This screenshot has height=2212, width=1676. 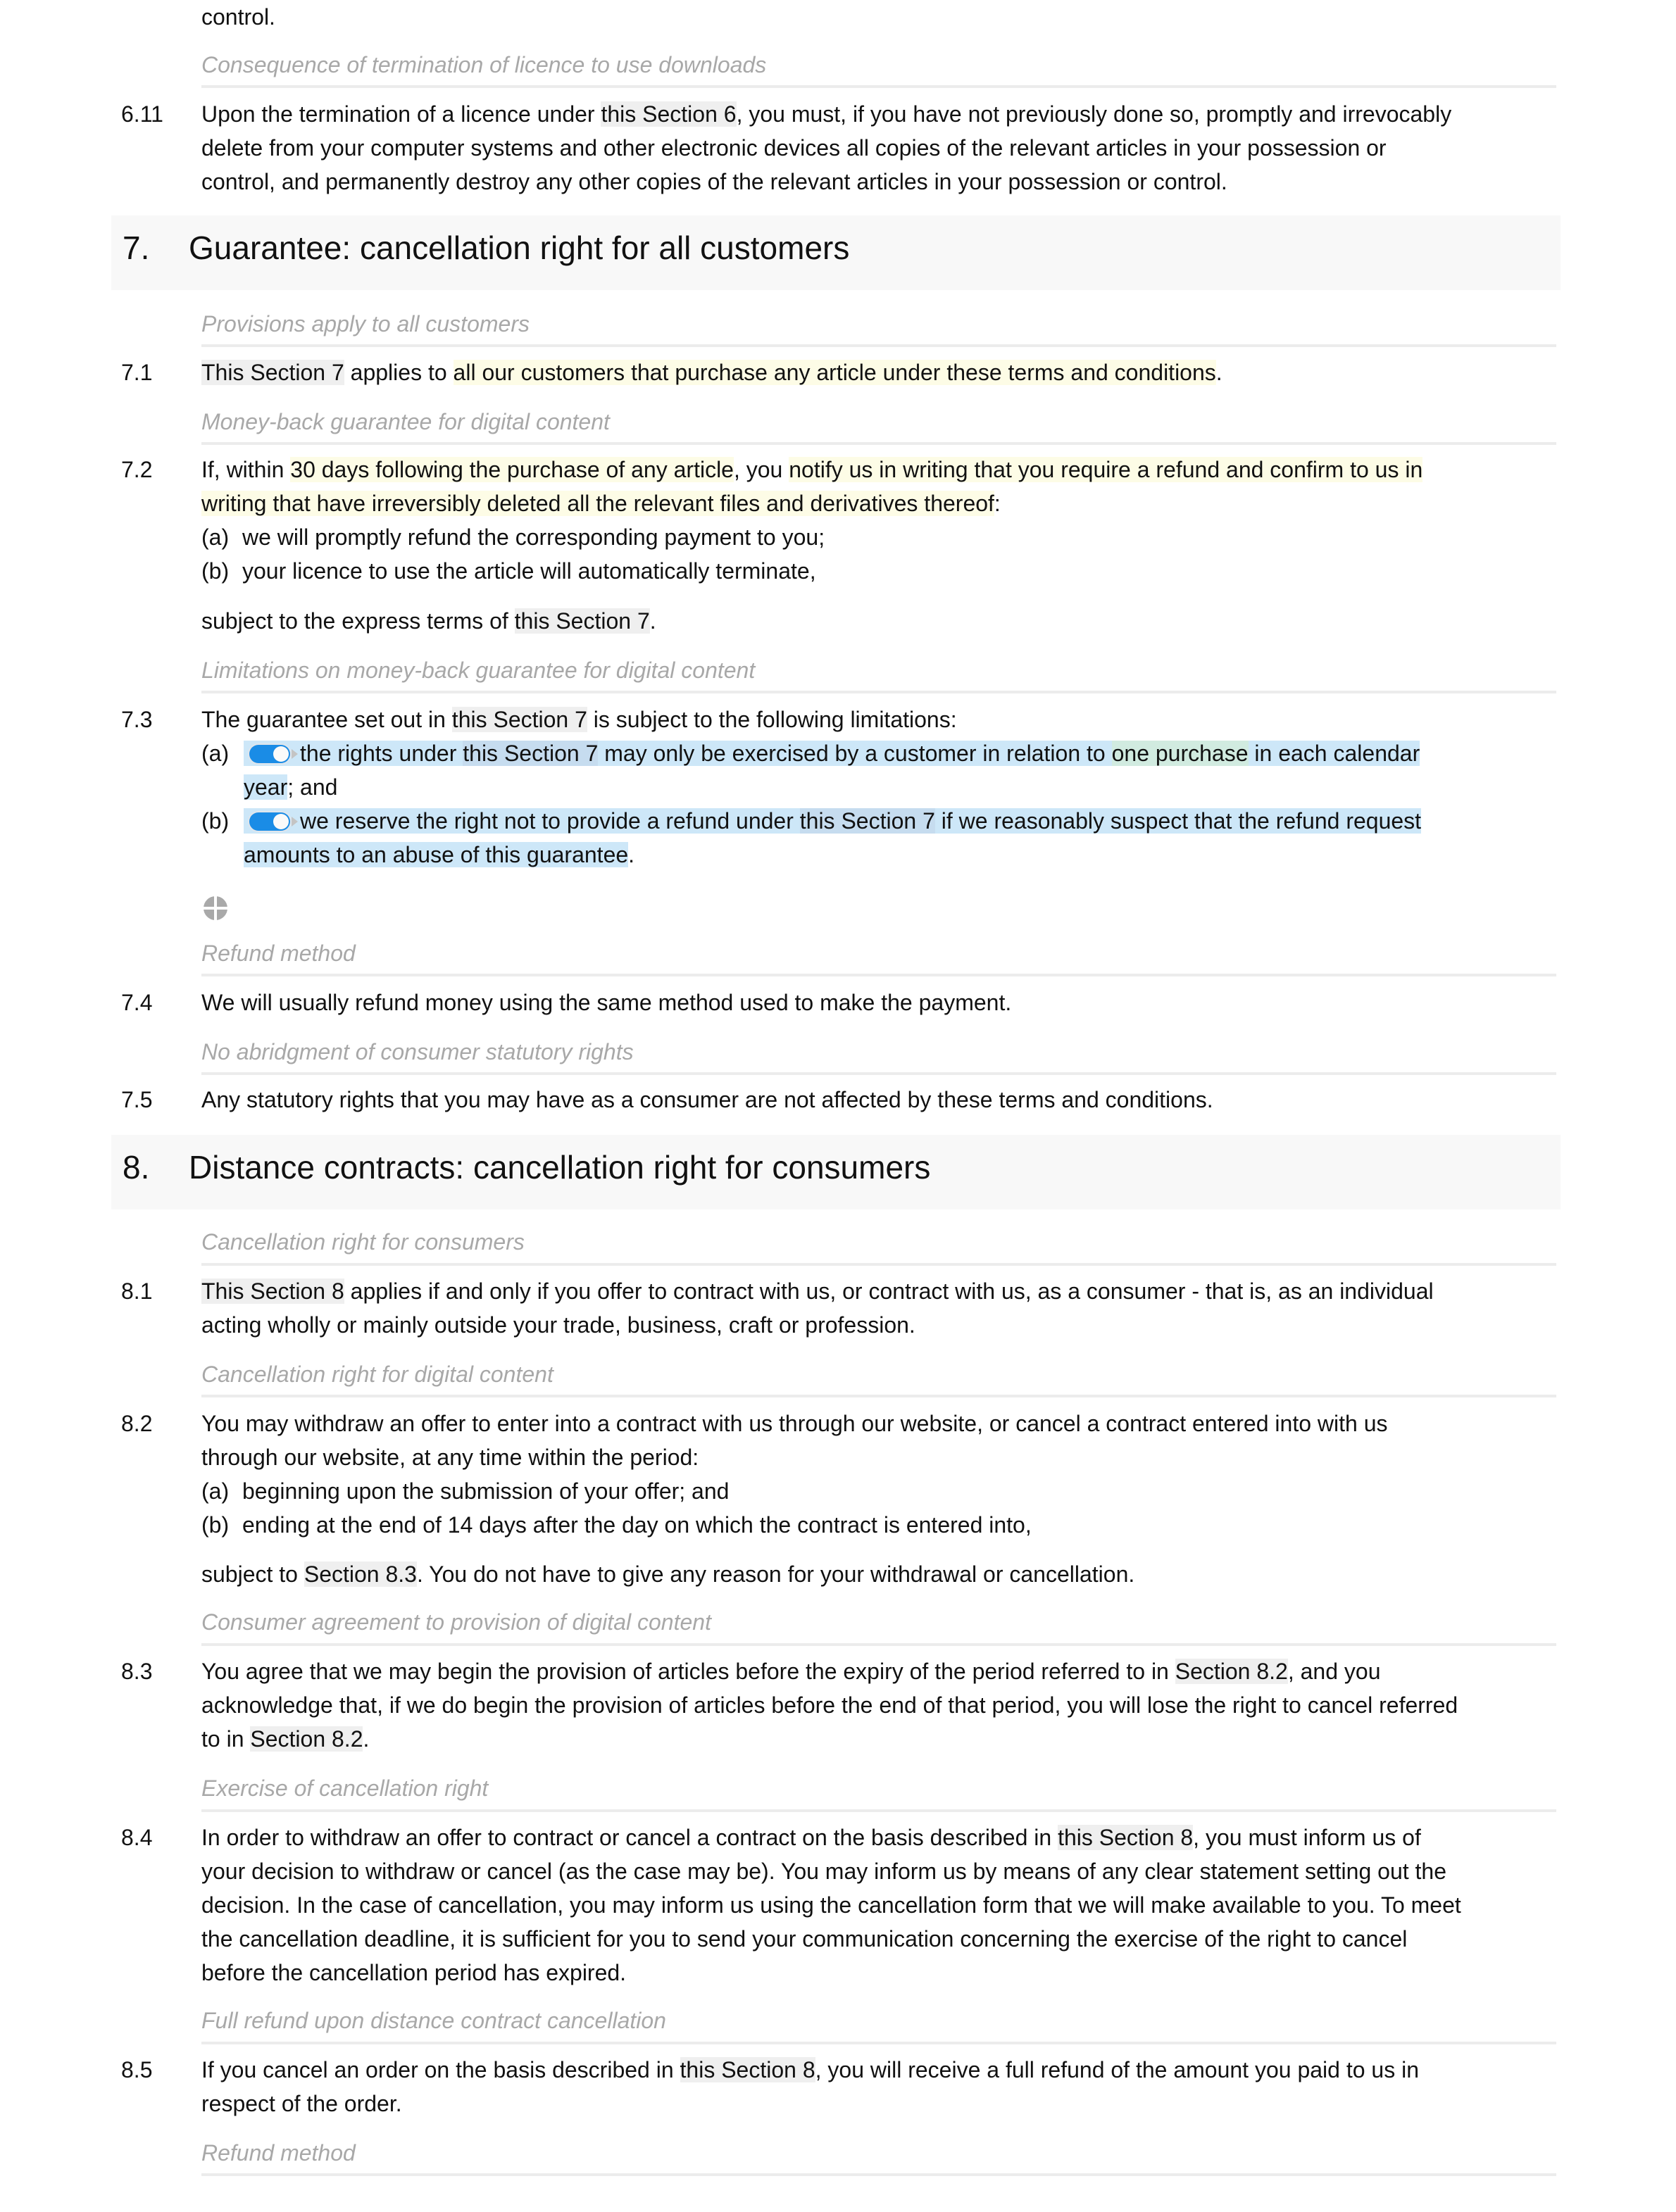 I want to click on section-reference-link: this Section 6, so click(x=669, y=114).